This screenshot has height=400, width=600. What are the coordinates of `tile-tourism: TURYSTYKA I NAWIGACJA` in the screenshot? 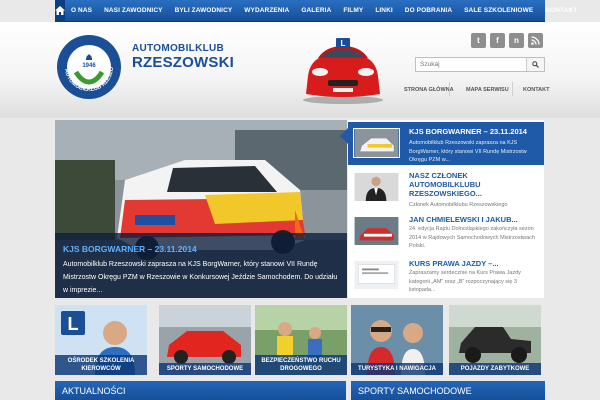 It's located at (397, 340).